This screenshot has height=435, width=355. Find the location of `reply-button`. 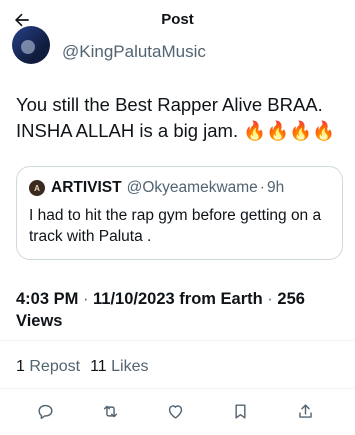

reply-button is located at coordinates (45, 411).